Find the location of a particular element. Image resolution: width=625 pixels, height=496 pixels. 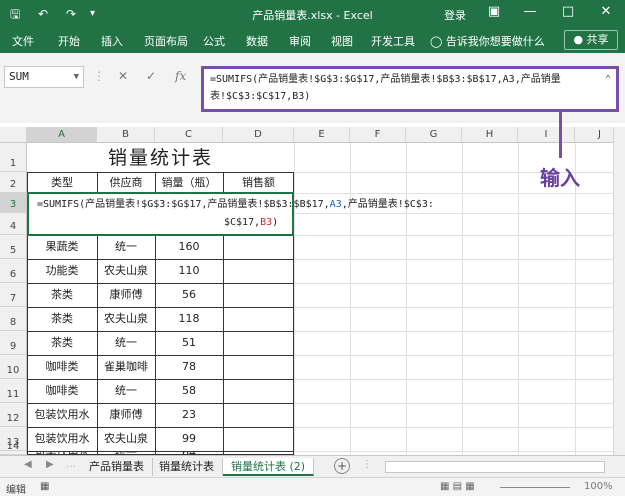

tab-view: 视图 is located at coordinates (342, 41).